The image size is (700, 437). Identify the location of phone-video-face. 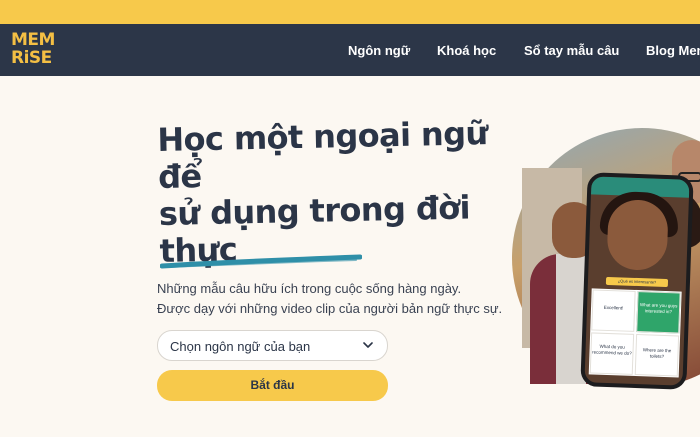
(637, 235).